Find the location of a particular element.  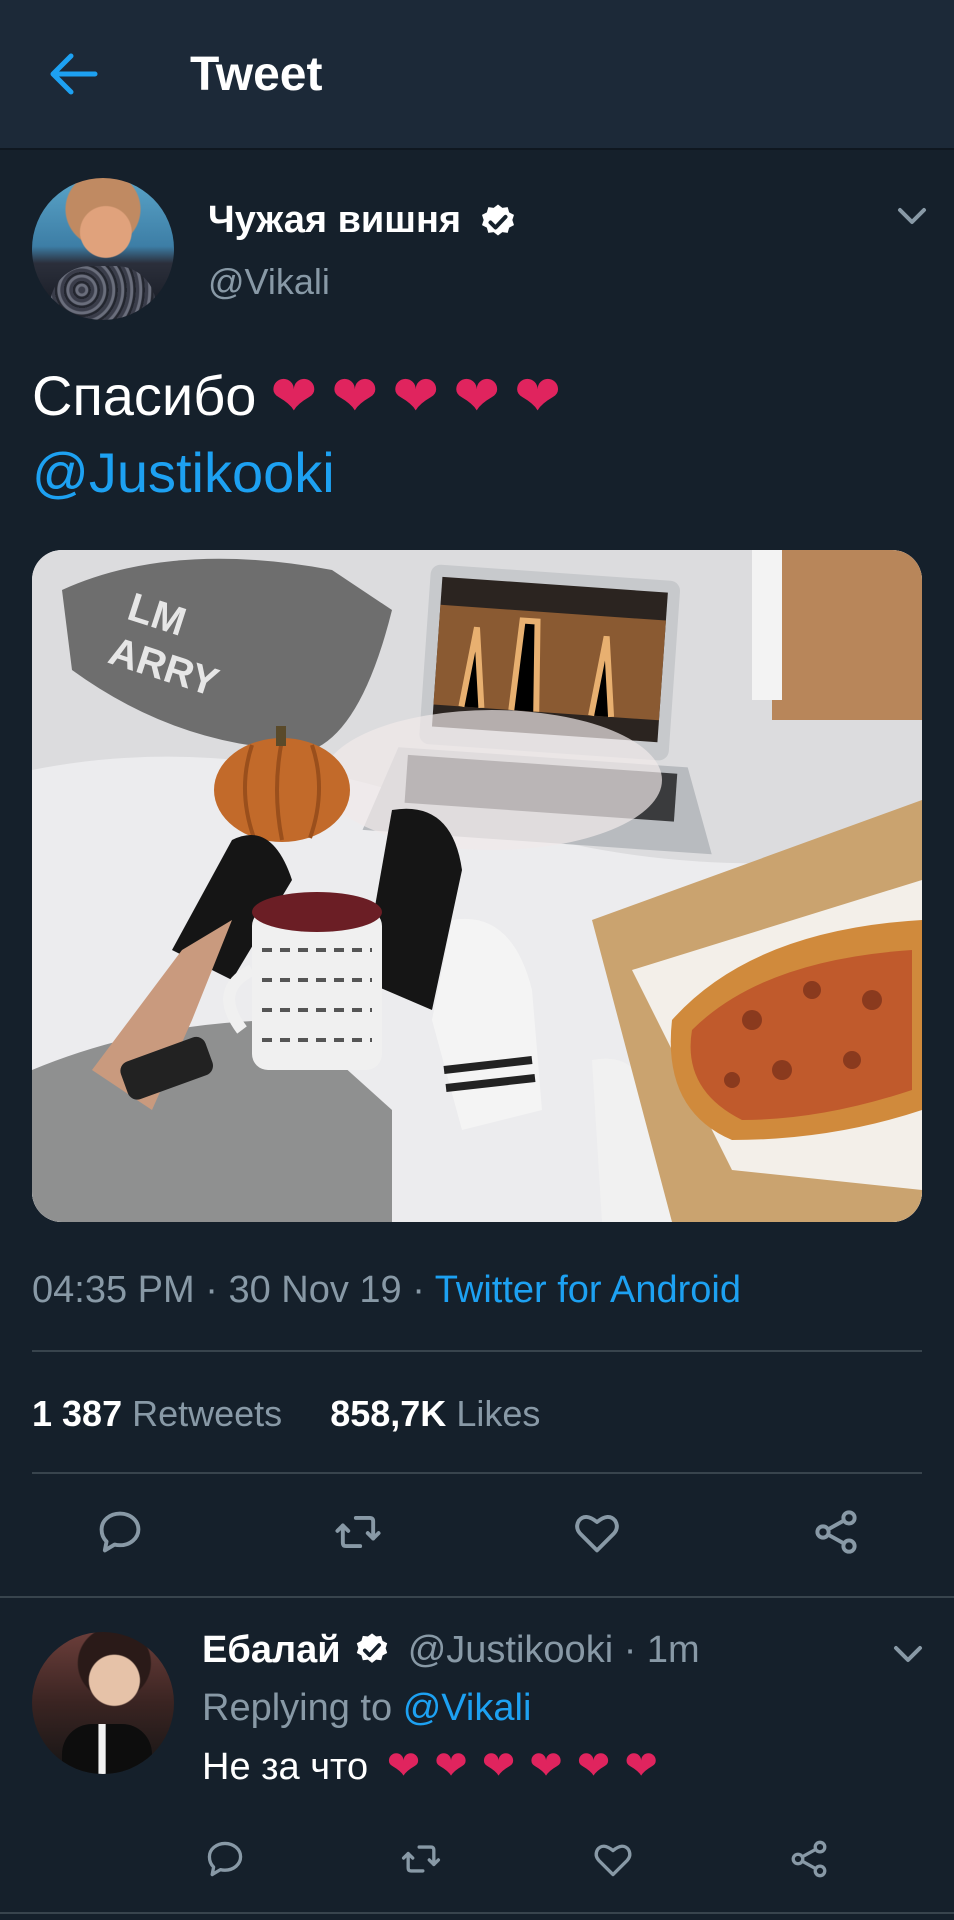

reply-share-button is located at coordinates (809, 1859).